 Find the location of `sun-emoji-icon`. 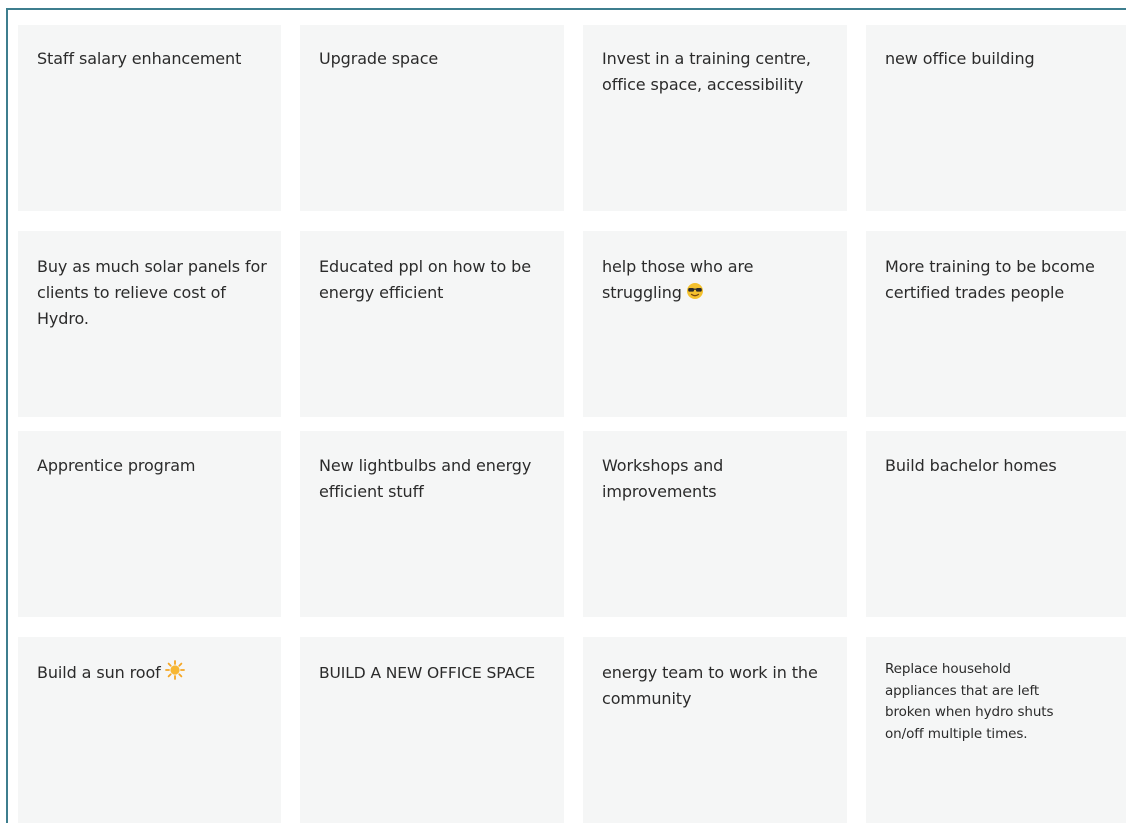

sun-emoji-icon is located at coordinates (174, 674).